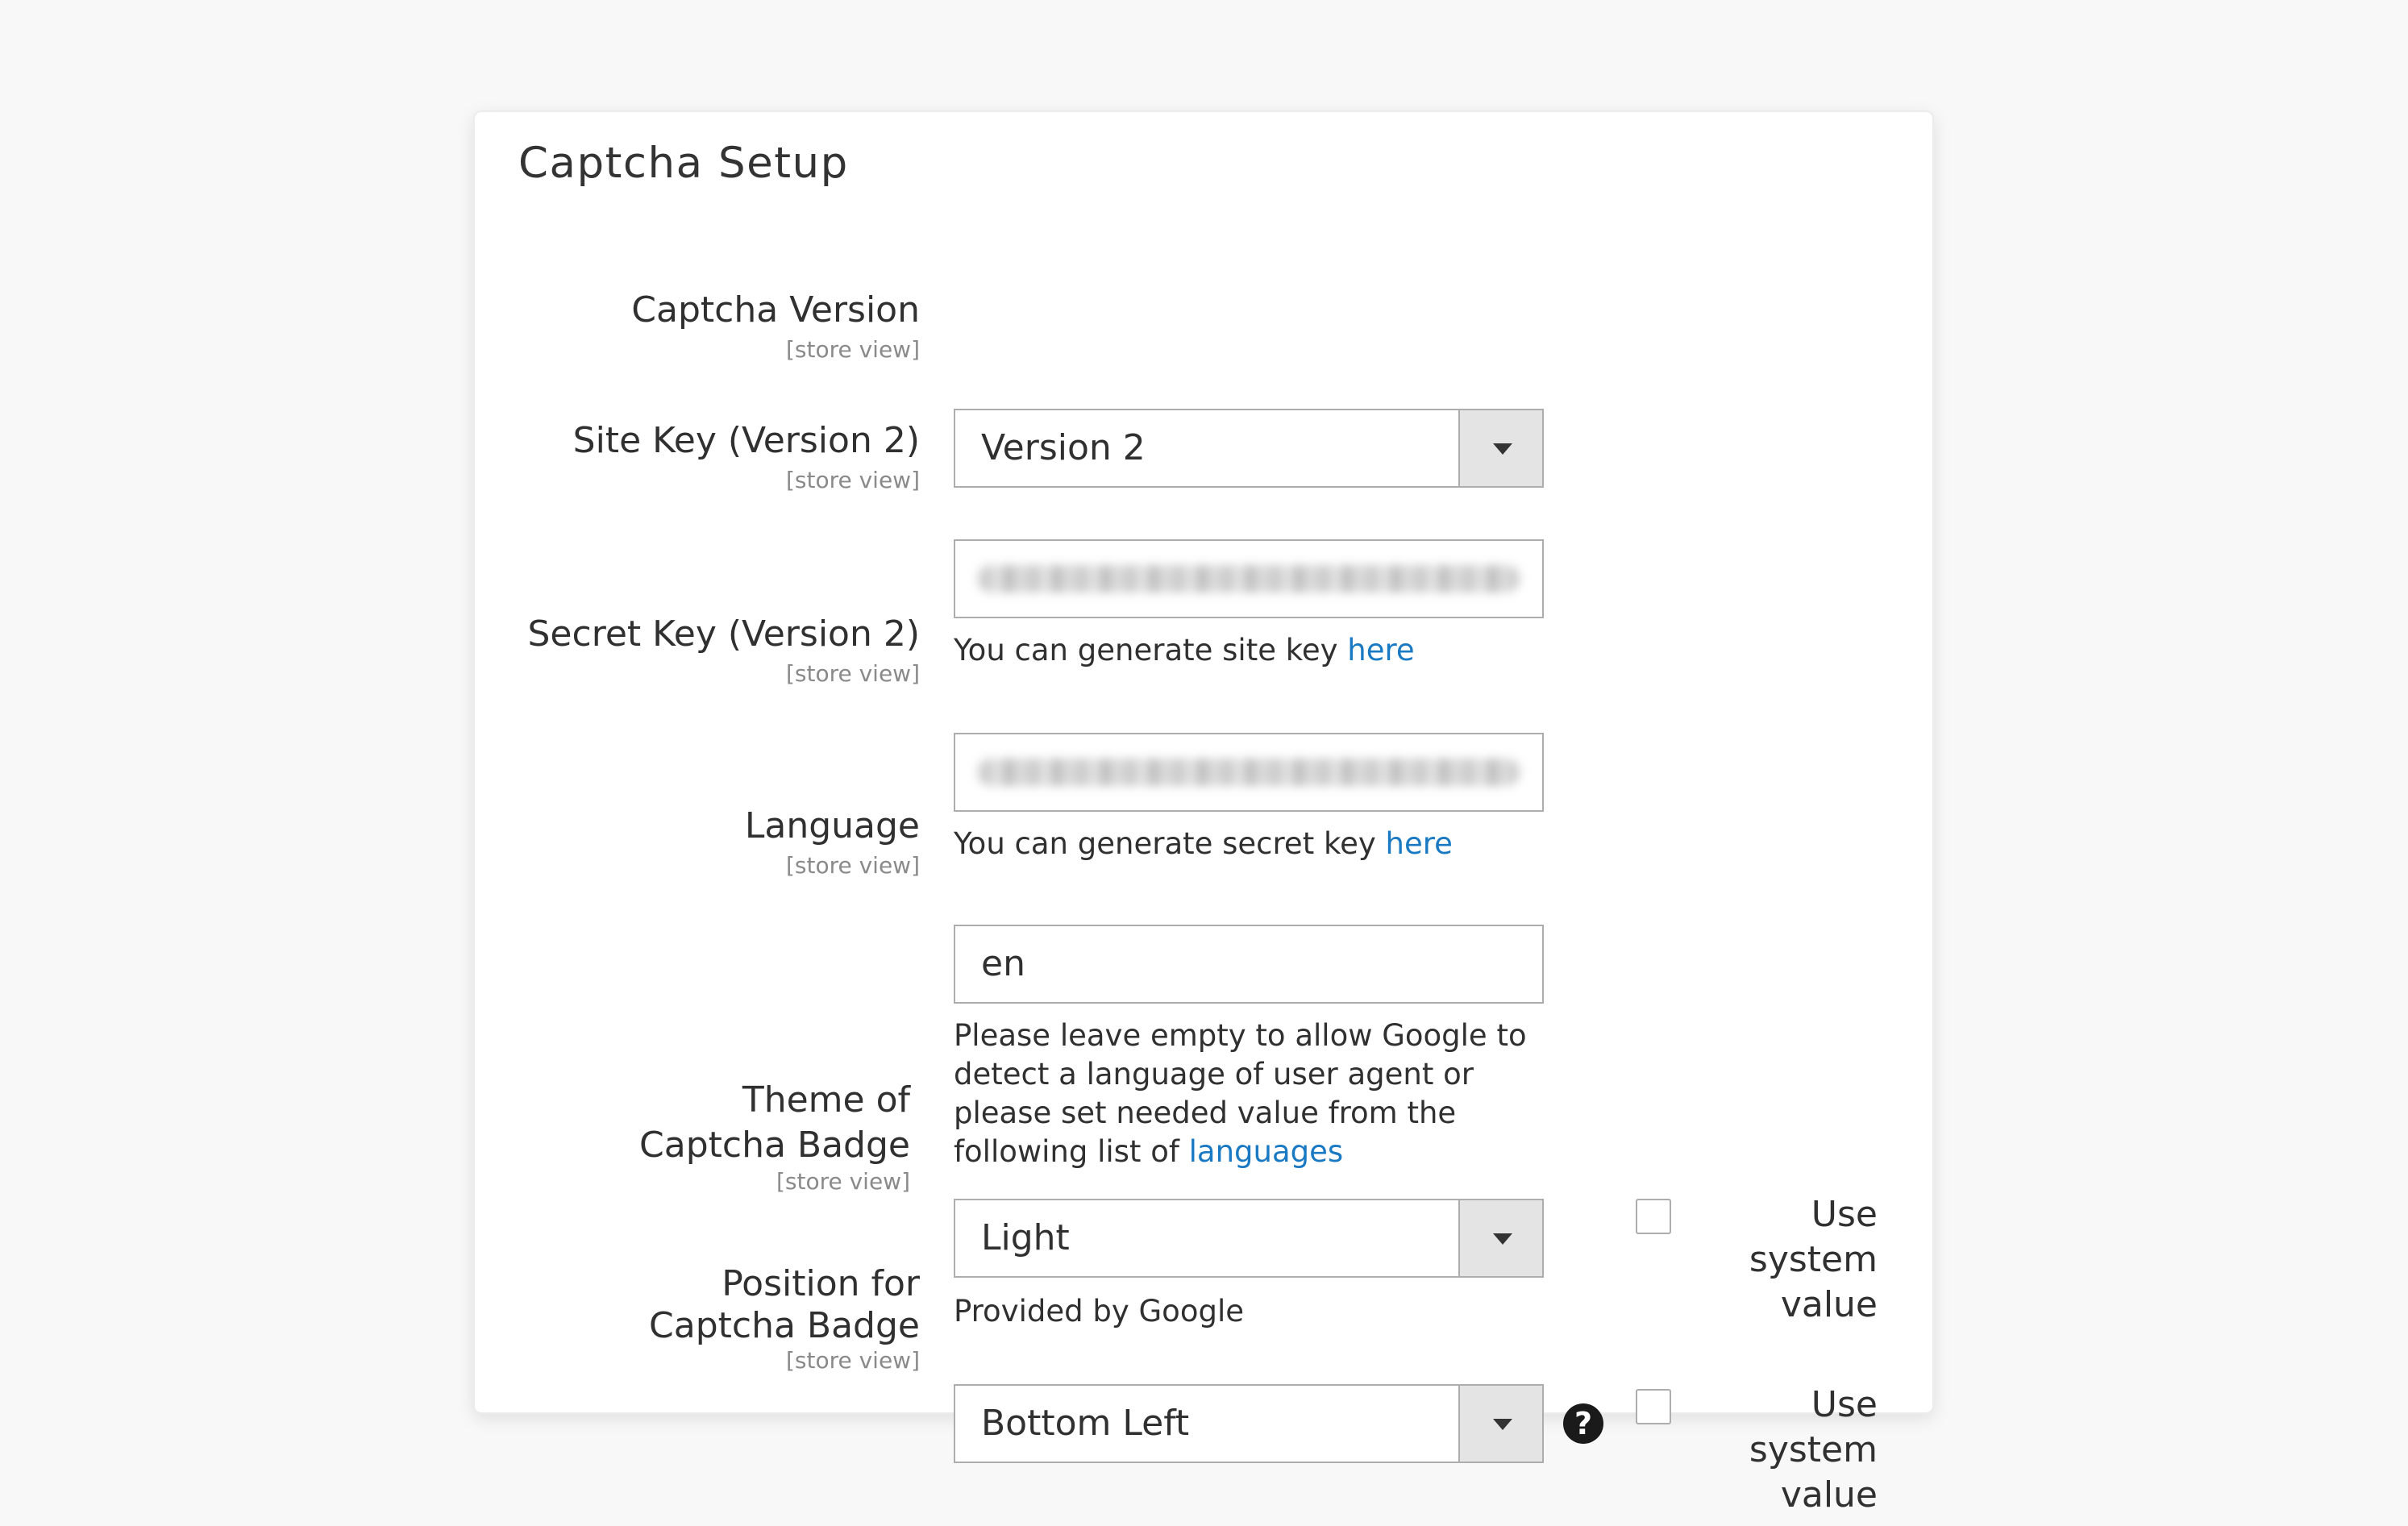  Describe the element at coordinates (821, 1283) in the screenshot. I see `badge-position-label-line1: Position for` at that location.